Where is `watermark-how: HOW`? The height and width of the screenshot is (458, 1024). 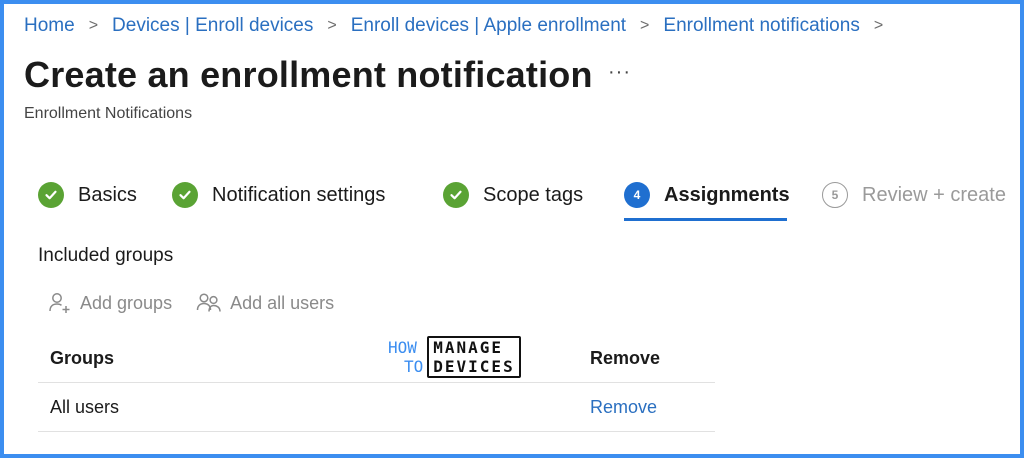
watermark-how: HOW is located at coordinates (402, 347).